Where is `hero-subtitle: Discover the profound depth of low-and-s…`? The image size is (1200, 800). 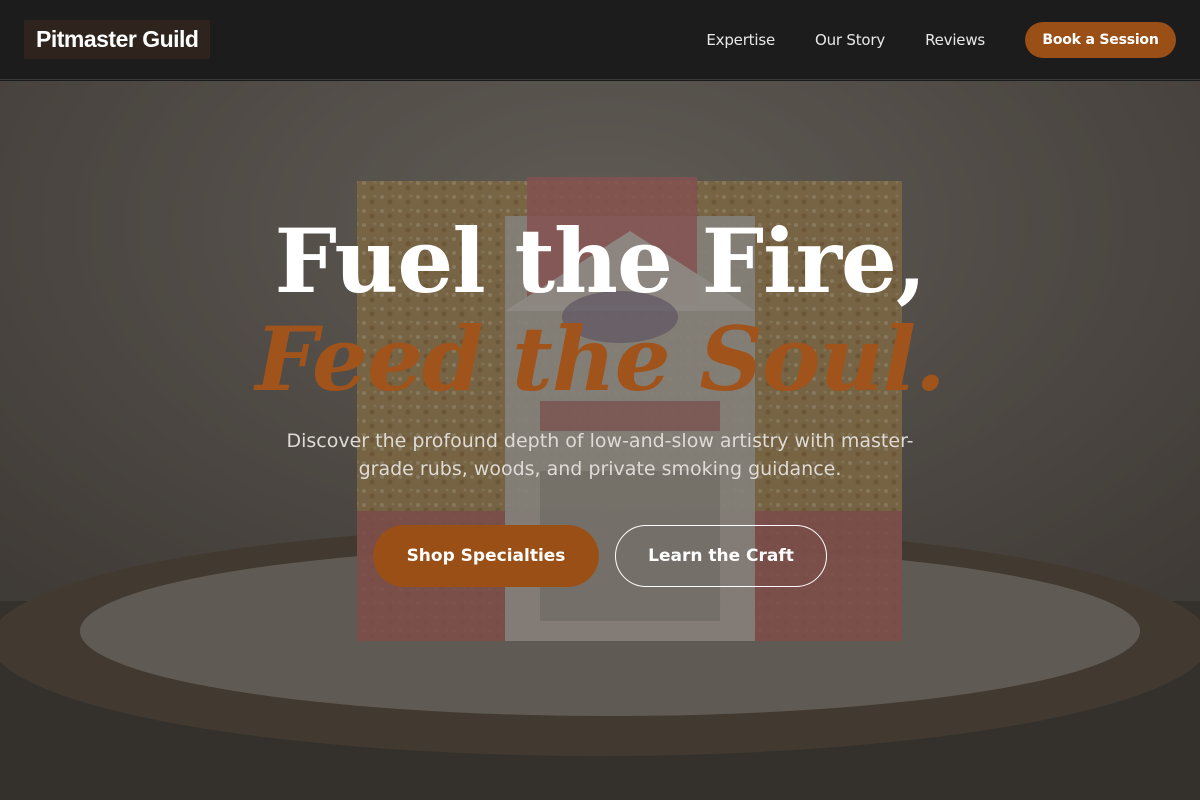
hero-subtitle: Discover the profound depth of low-and-s… is located at coordinates (600, 455).